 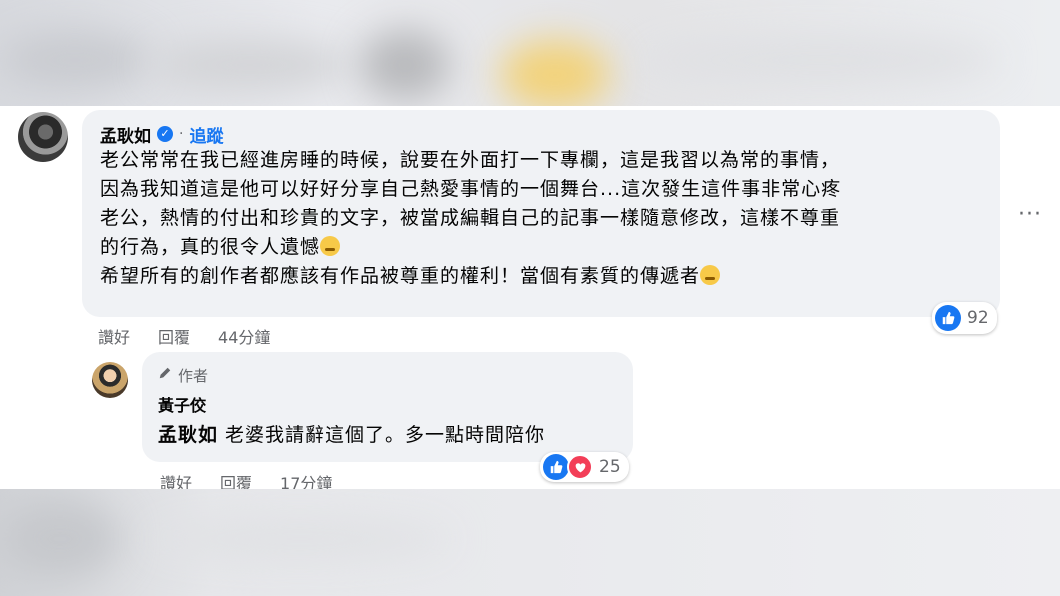 I want to click on follow-button: 追蹤, so click(x=206, y=134).